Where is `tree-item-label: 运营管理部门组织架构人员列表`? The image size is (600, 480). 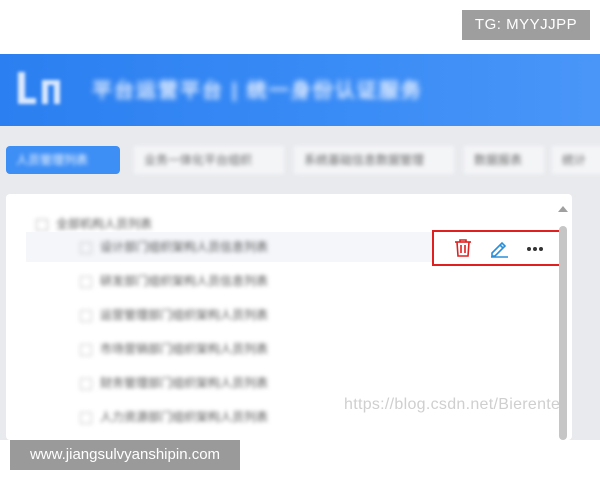
tree-item-label: 运营管理部门组织架构人员列表 is located at coordinates (174, 315).